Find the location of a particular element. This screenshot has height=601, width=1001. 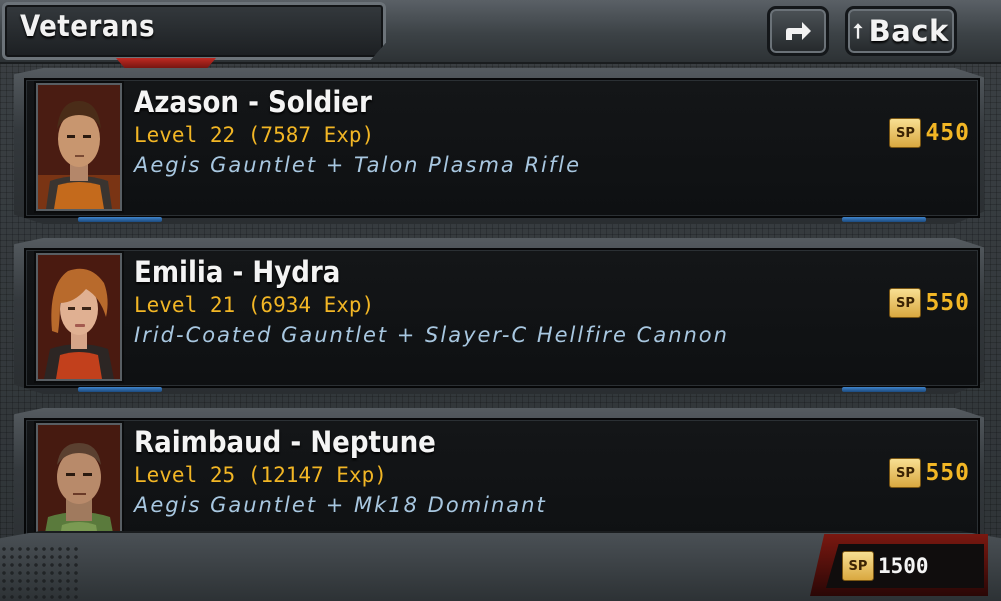

back-button: ⭡ Back is located at coordinates (901, 31).